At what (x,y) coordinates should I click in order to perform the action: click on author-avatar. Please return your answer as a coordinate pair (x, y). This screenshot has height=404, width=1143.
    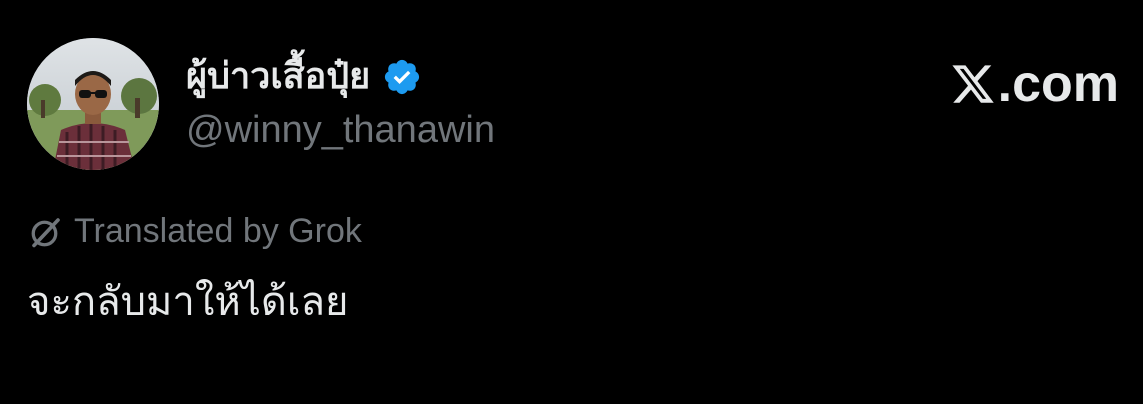
    Looking at the image, I should click on (93, 104).